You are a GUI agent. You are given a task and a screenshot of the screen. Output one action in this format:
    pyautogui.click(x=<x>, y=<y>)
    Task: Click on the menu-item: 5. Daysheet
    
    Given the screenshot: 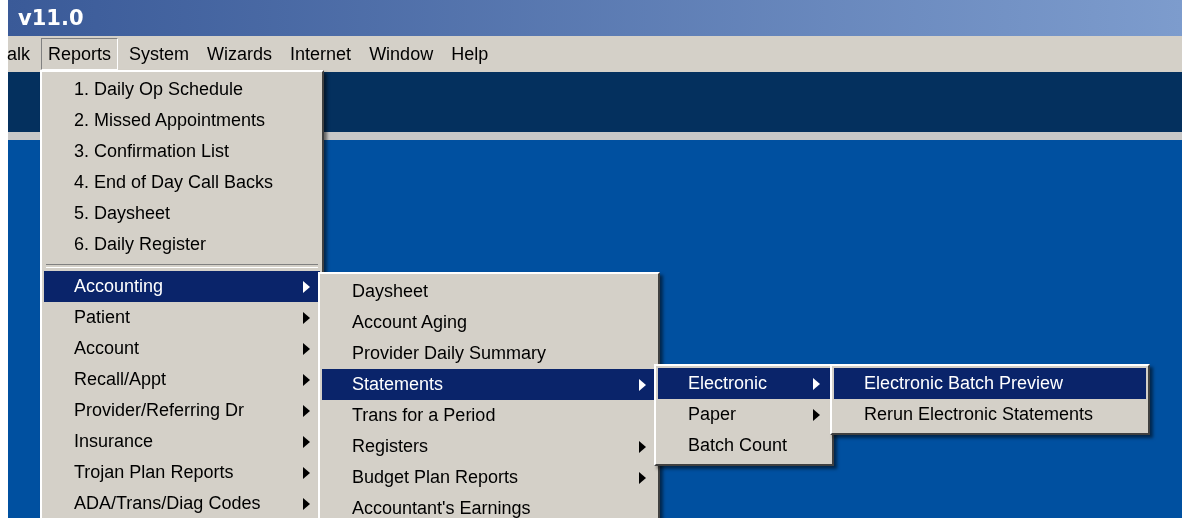 What is the action you would take?
    pyautogui.click(x=182, y=213)
    